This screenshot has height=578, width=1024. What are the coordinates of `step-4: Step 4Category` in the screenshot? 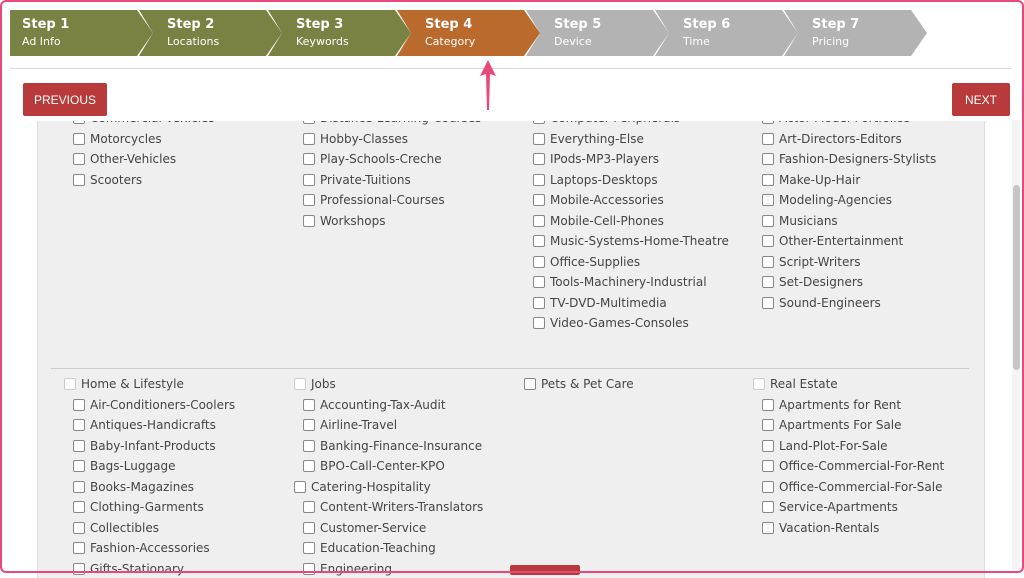 It's located at (468, 33).